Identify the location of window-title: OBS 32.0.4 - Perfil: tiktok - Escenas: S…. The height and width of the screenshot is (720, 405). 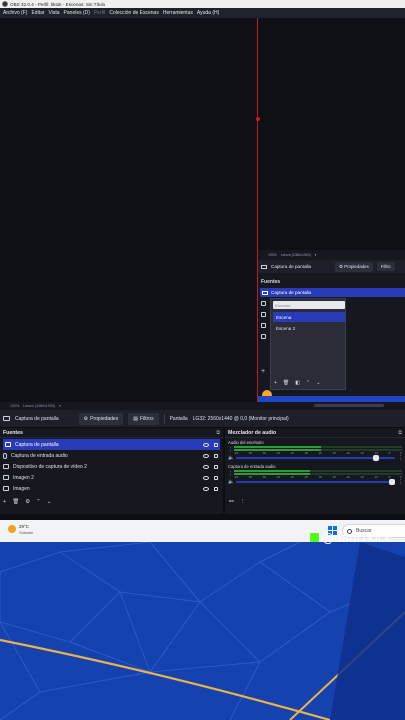
(58, 4).